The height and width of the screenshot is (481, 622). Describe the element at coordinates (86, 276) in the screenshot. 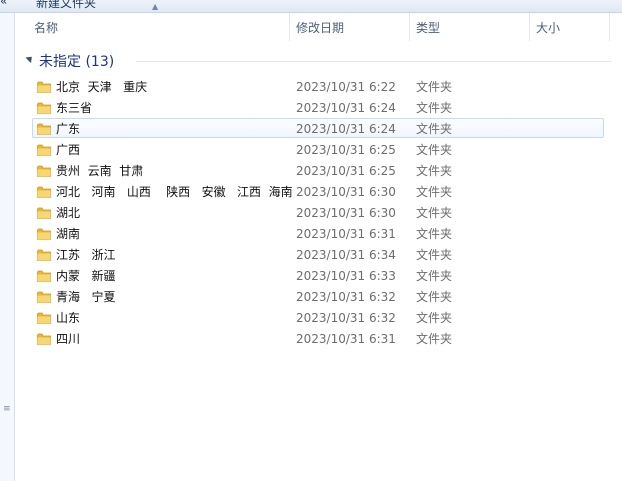

I see `row-name: 内蒙 新疆` at that location.